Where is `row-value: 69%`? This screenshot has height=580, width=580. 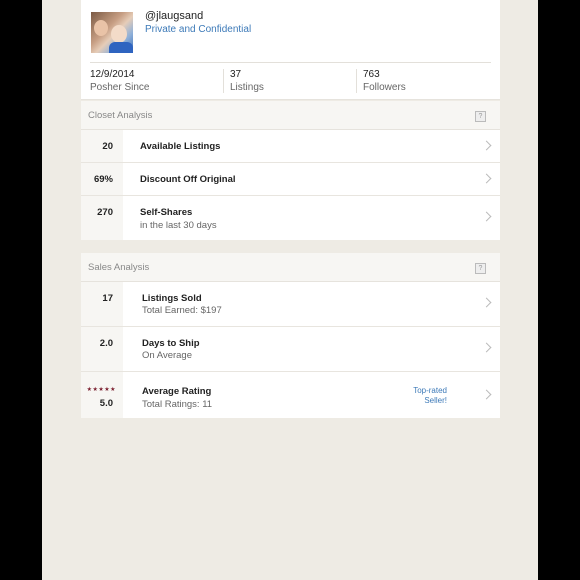
row-value: 69% is located at coordinates (103, 179).